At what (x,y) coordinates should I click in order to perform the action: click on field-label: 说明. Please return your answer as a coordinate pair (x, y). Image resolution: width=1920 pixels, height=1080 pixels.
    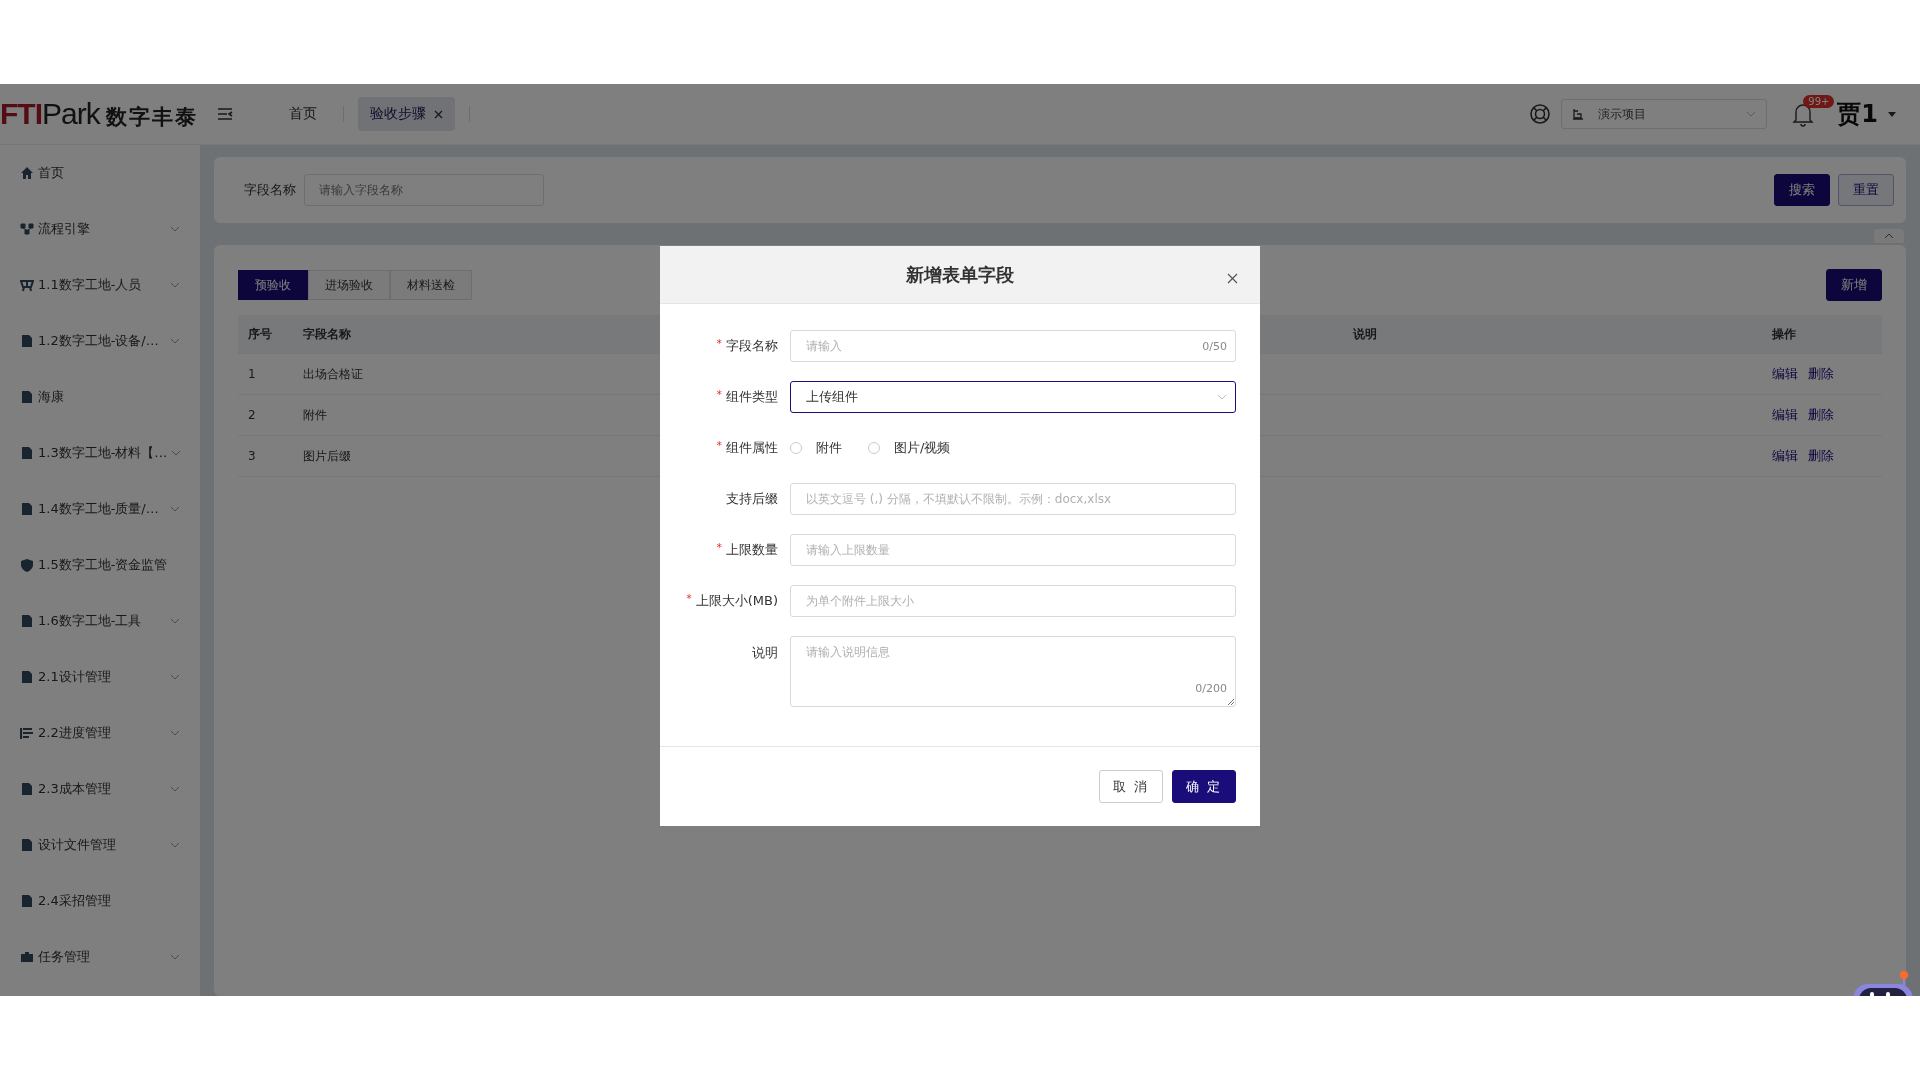
    Looking at the image, I should click on (765, 653).